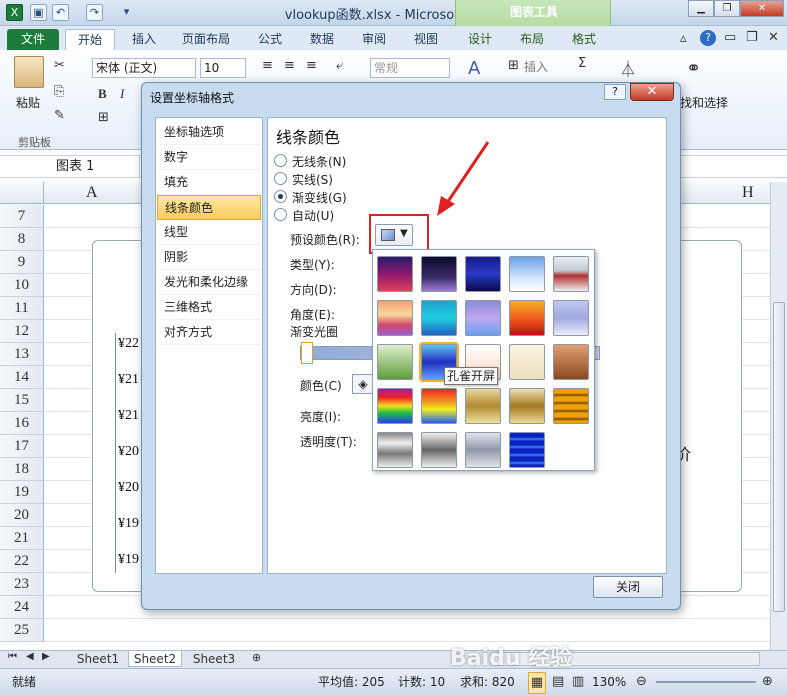  What do you see at coordinates (209, 157) in the screenshot?
I see `nav-number: 数字` at bounding box center [209, 157].